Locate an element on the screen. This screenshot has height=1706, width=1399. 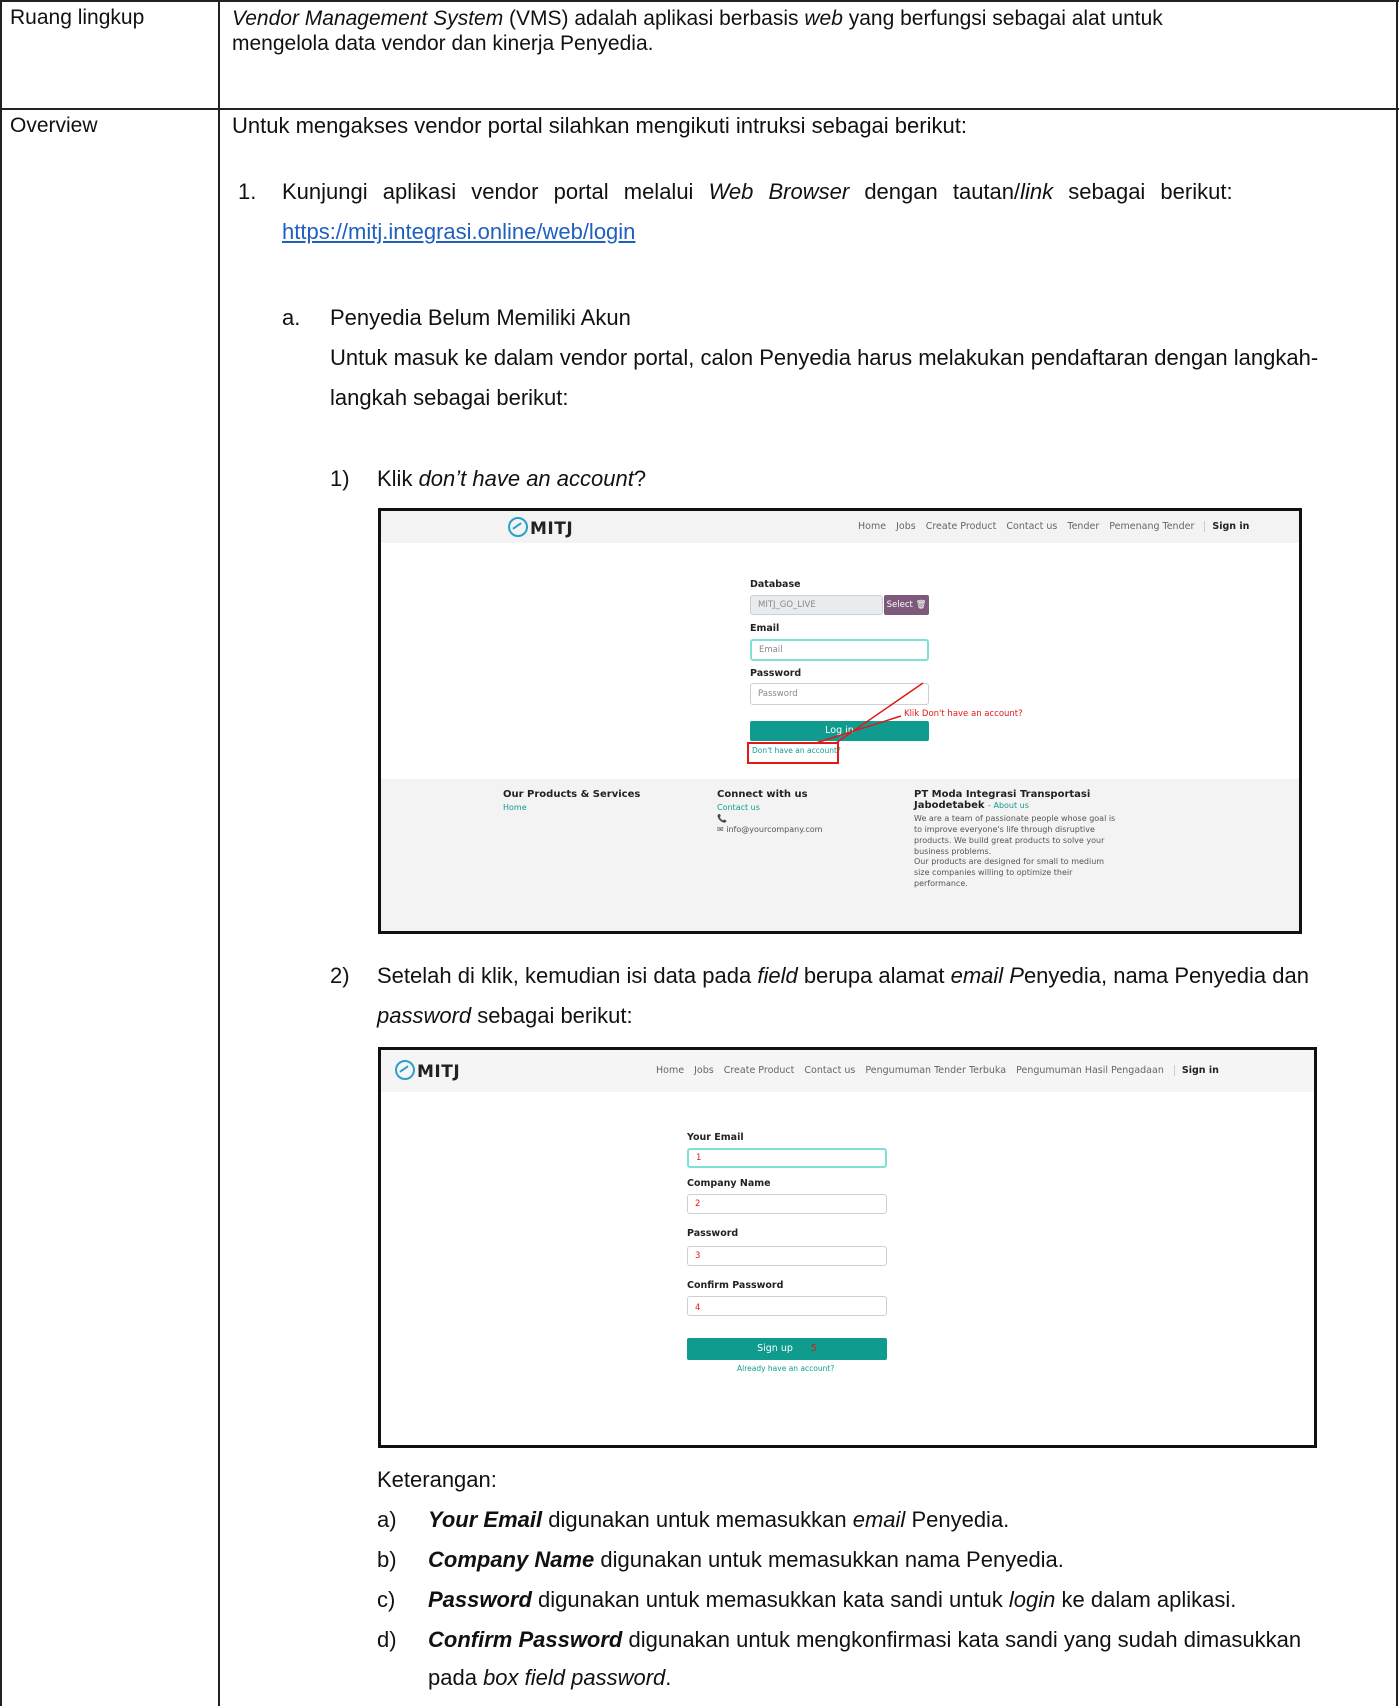
substep1-text: Klik don’t have an account? is located at coordinates (512, 478).